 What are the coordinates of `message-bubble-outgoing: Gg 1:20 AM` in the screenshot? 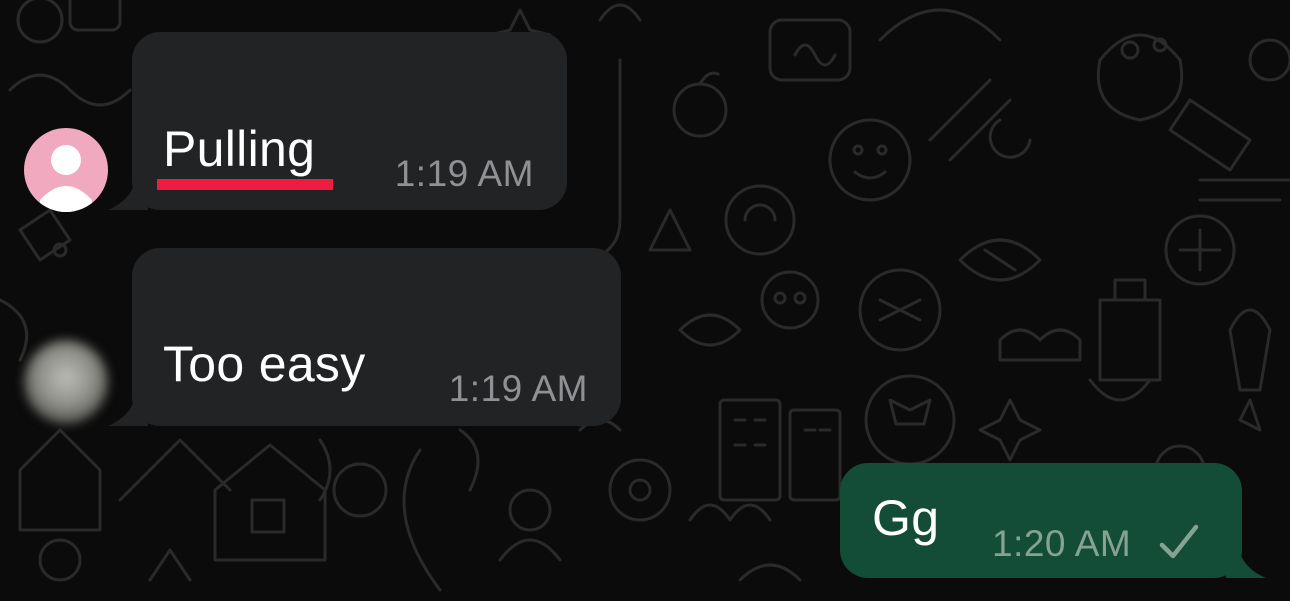 It's located at (1053, 520).